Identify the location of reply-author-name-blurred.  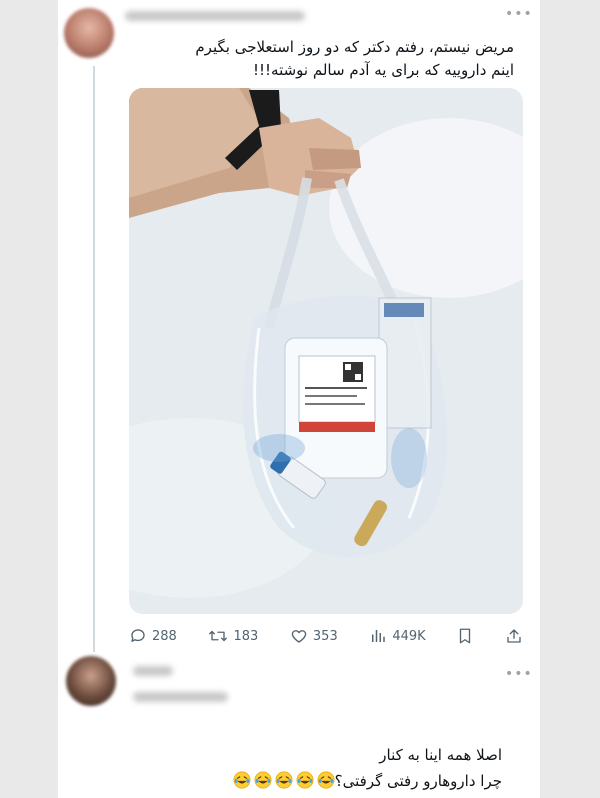
(153, 671).